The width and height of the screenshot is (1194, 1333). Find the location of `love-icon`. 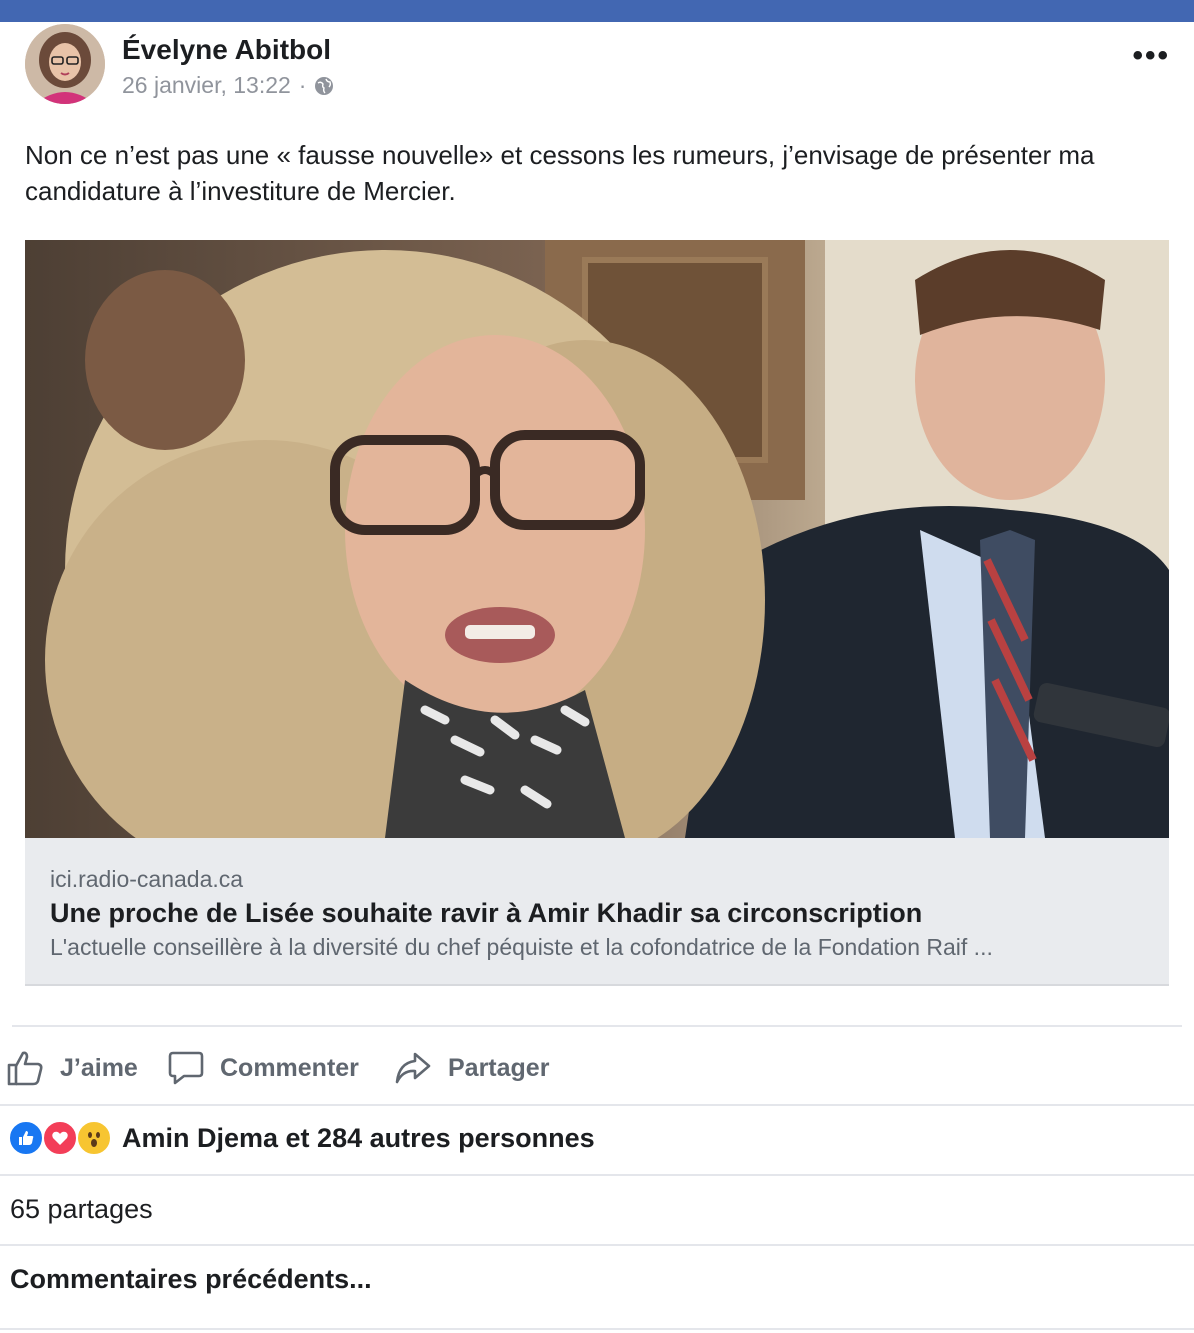

love-icon is located at coordinates (60, 1138).